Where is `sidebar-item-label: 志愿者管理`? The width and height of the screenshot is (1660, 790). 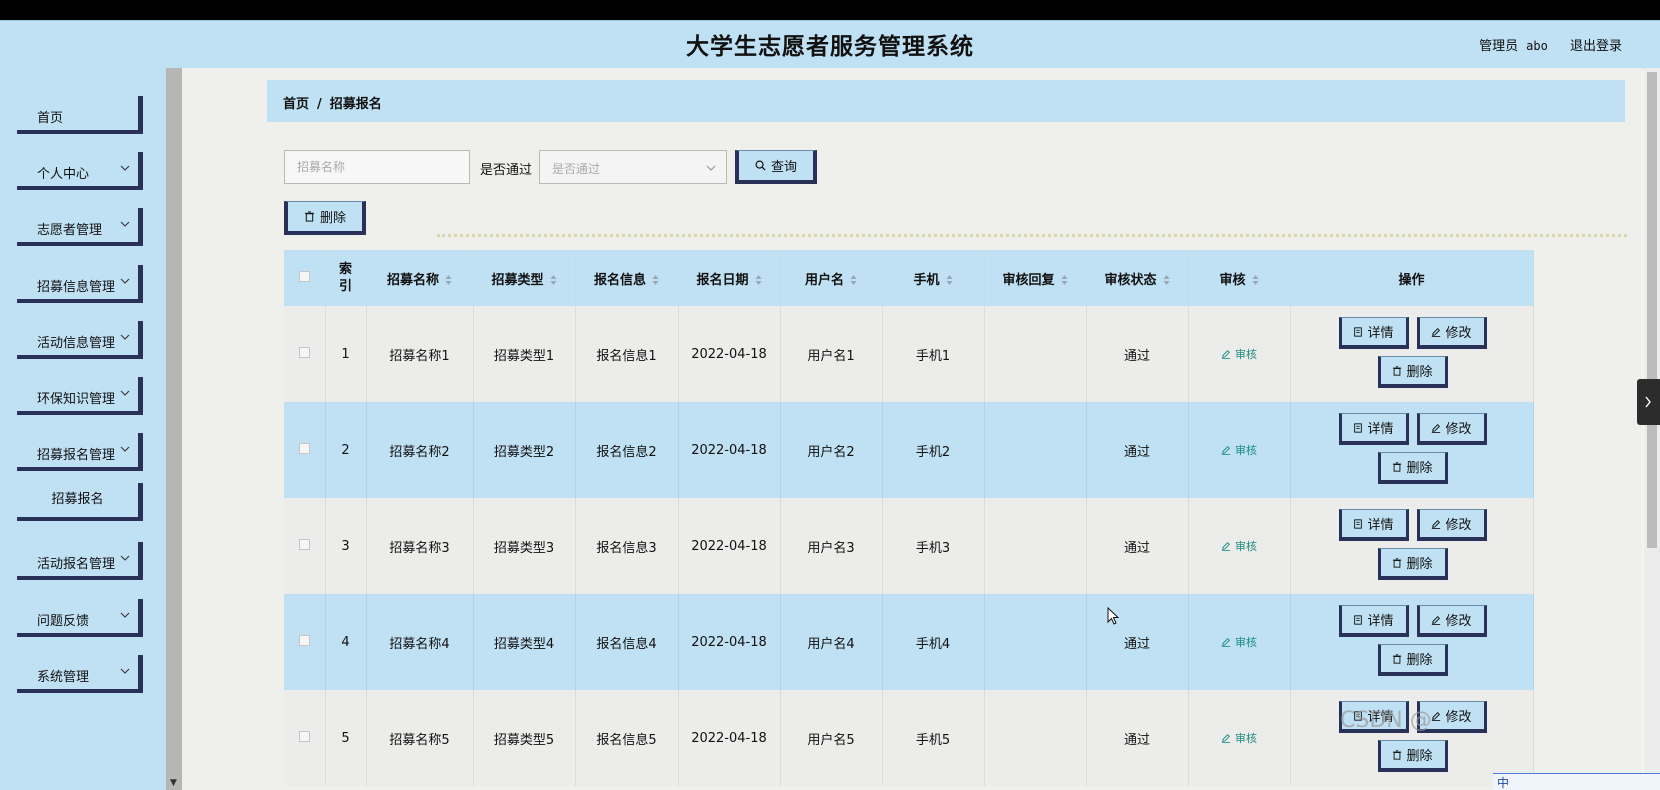
sidebar-item-label: 志愿者管理 is located at coordinates (70, 230).